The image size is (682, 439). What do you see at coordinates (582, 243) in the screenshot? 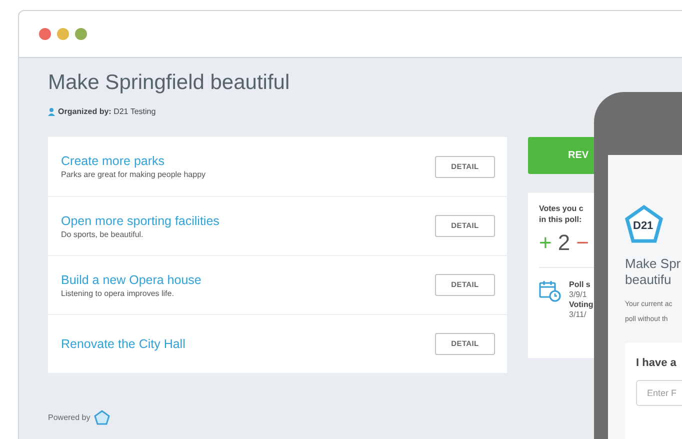
I see `minus-sign: −` at bounding box center [582, 243].